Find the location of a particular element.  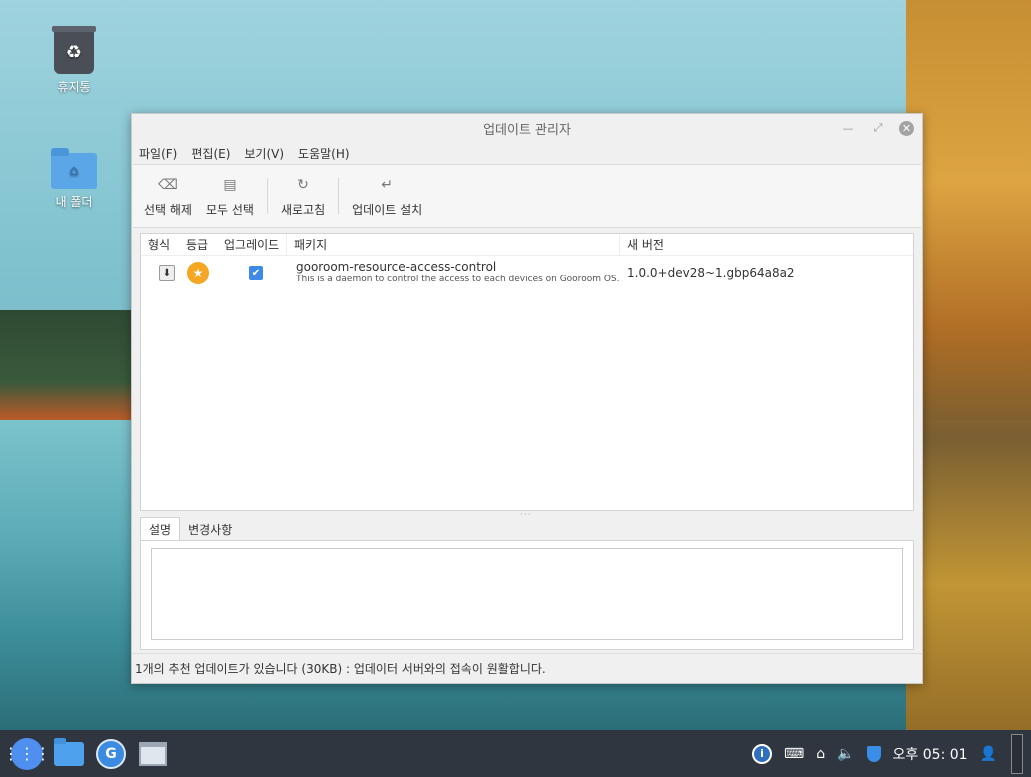

desktop-icon-trash: ♻ 휴지통 is located at coordinates (74, 60).